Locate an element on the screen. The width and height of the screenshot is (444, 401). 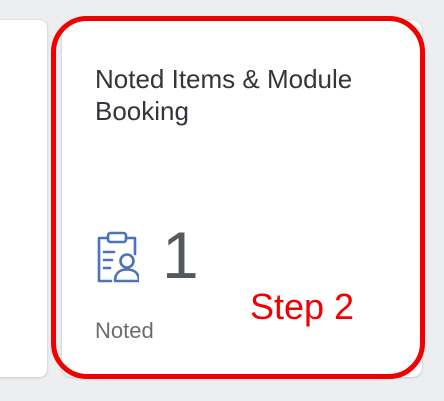
kpi-value: 1 is located at coordinates (180, 255).